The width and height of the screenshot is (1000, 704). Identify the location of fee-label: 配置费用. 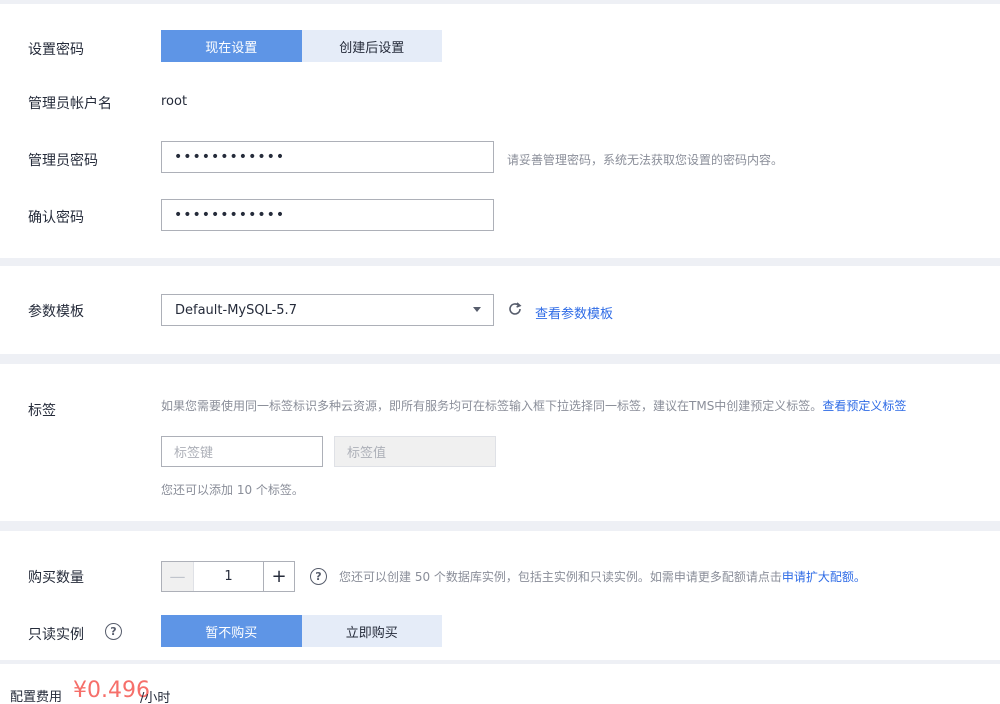
(36, 697).